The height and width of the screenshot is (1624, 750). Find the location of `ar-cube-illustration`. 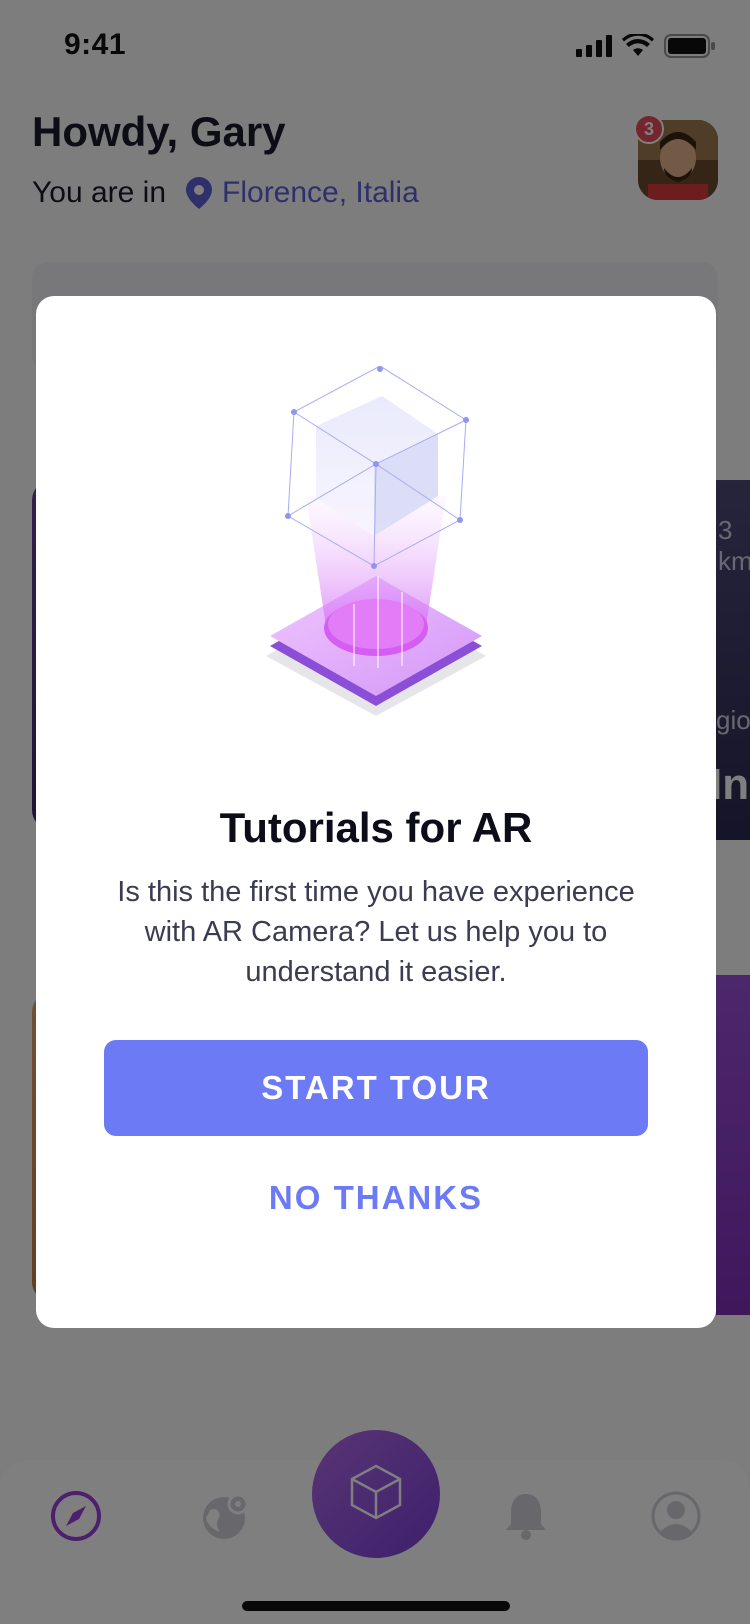

ar-cube-illustration is located at coordinates (376, 555).